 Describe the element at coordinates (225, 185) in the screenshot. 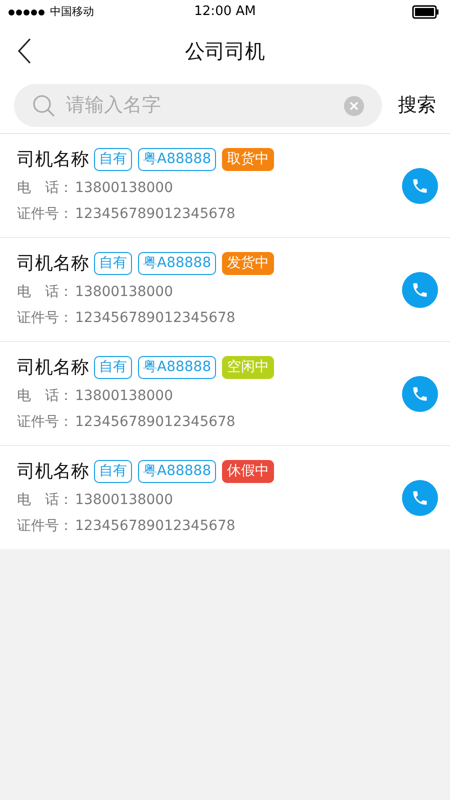

I see `driver-card: 司机名称 自有 粤A88888 取货中 电 话：13800138000 证件号：123456789012345678` at that location.